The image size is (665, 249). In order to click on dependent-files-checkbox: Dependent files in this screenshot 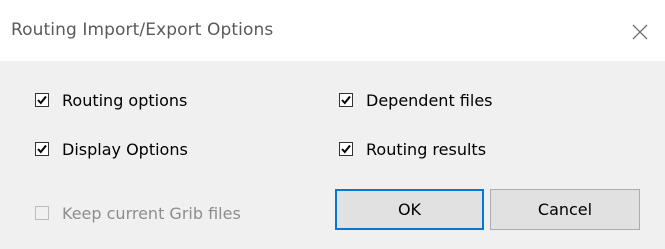, I will do `click(416, 100)`.